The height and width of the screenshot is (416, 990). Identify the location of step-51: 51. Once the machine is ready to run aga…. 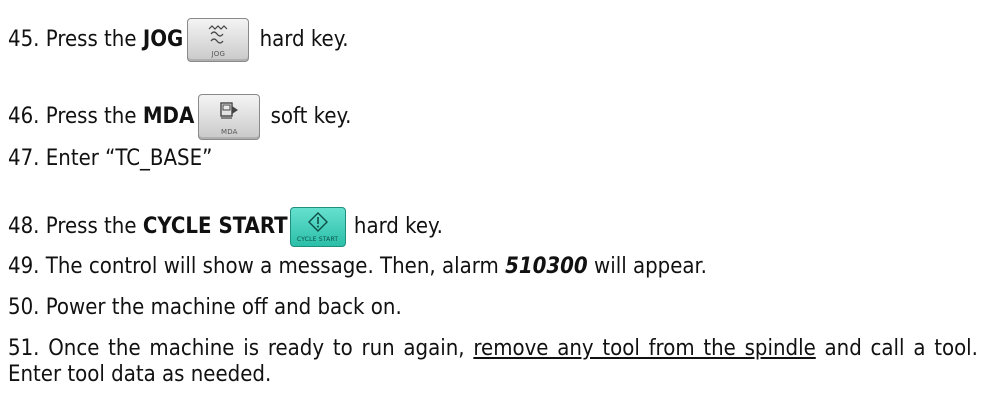
(493, 362).